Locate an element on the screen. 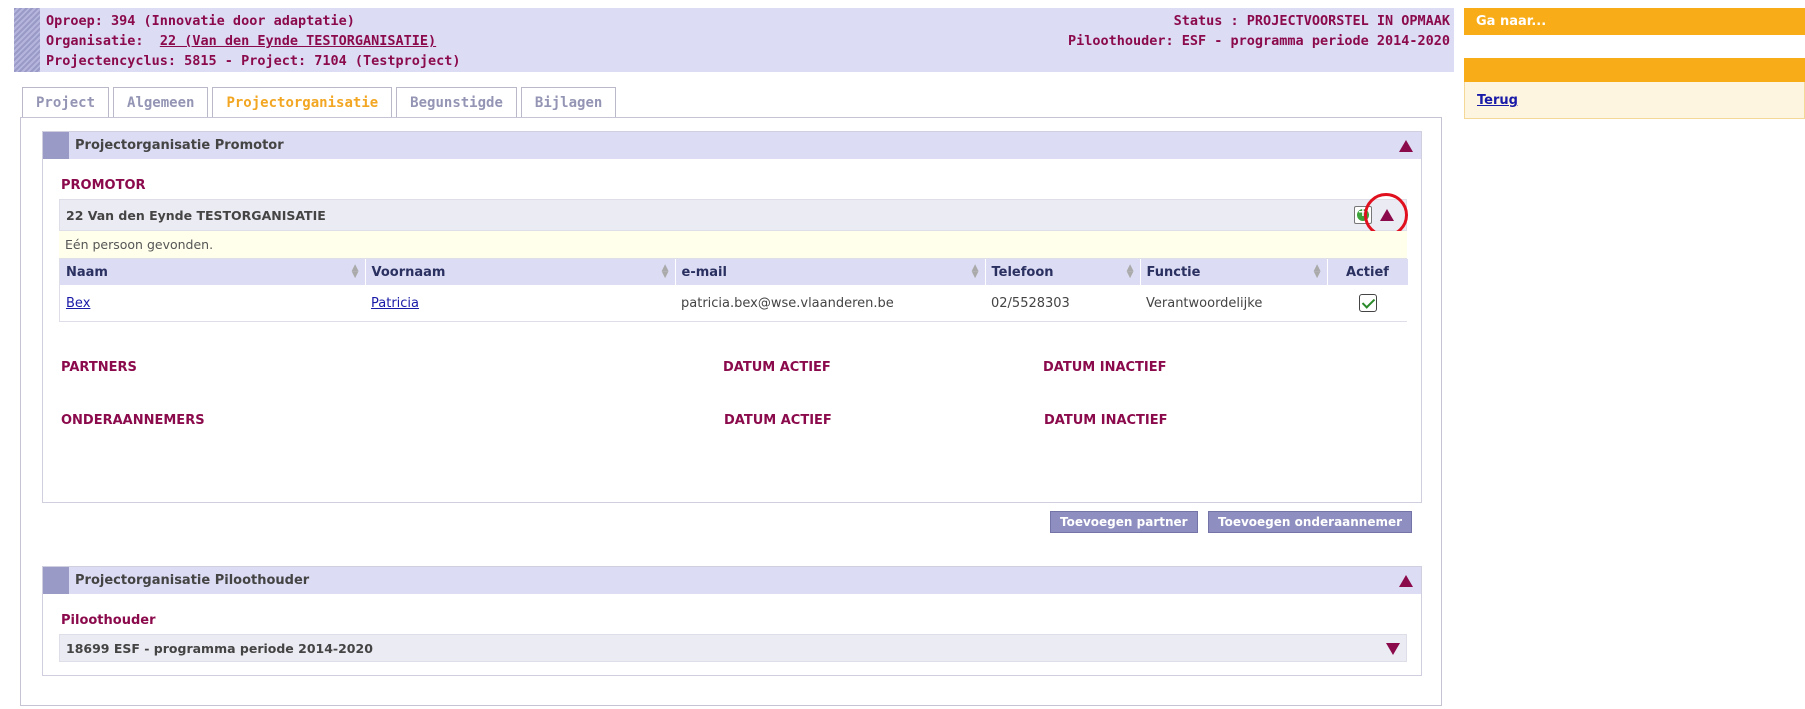 The width and height of the screenshot is (1805, 709). add-onderaannemer-button: Toevoegen onderaannemer is located at coordinates (1310, 522).